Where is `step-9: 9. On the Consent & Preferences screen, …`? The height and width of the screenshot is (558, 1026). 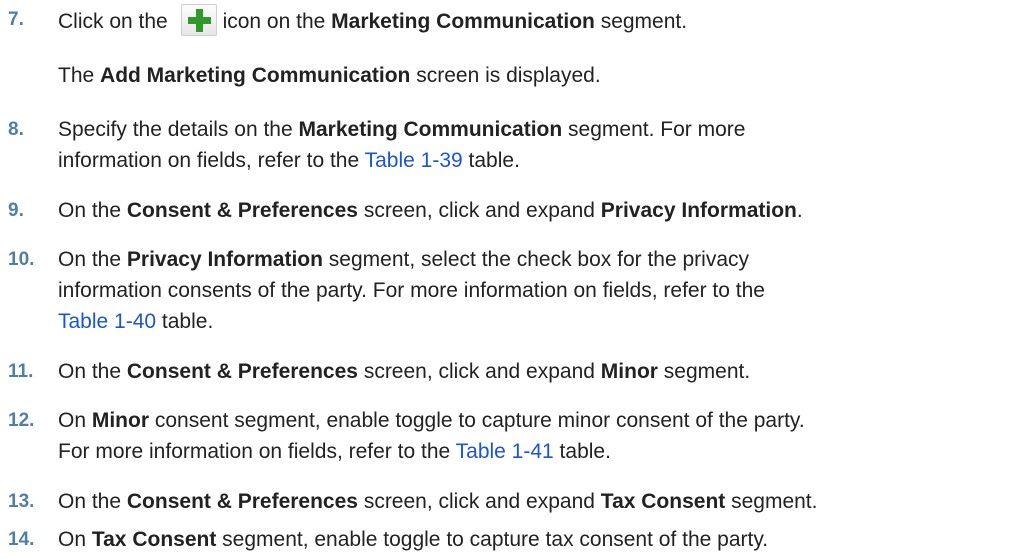 step-9: 9. On the Consent & Preferences screen, … is located at coordinates (513, 210).